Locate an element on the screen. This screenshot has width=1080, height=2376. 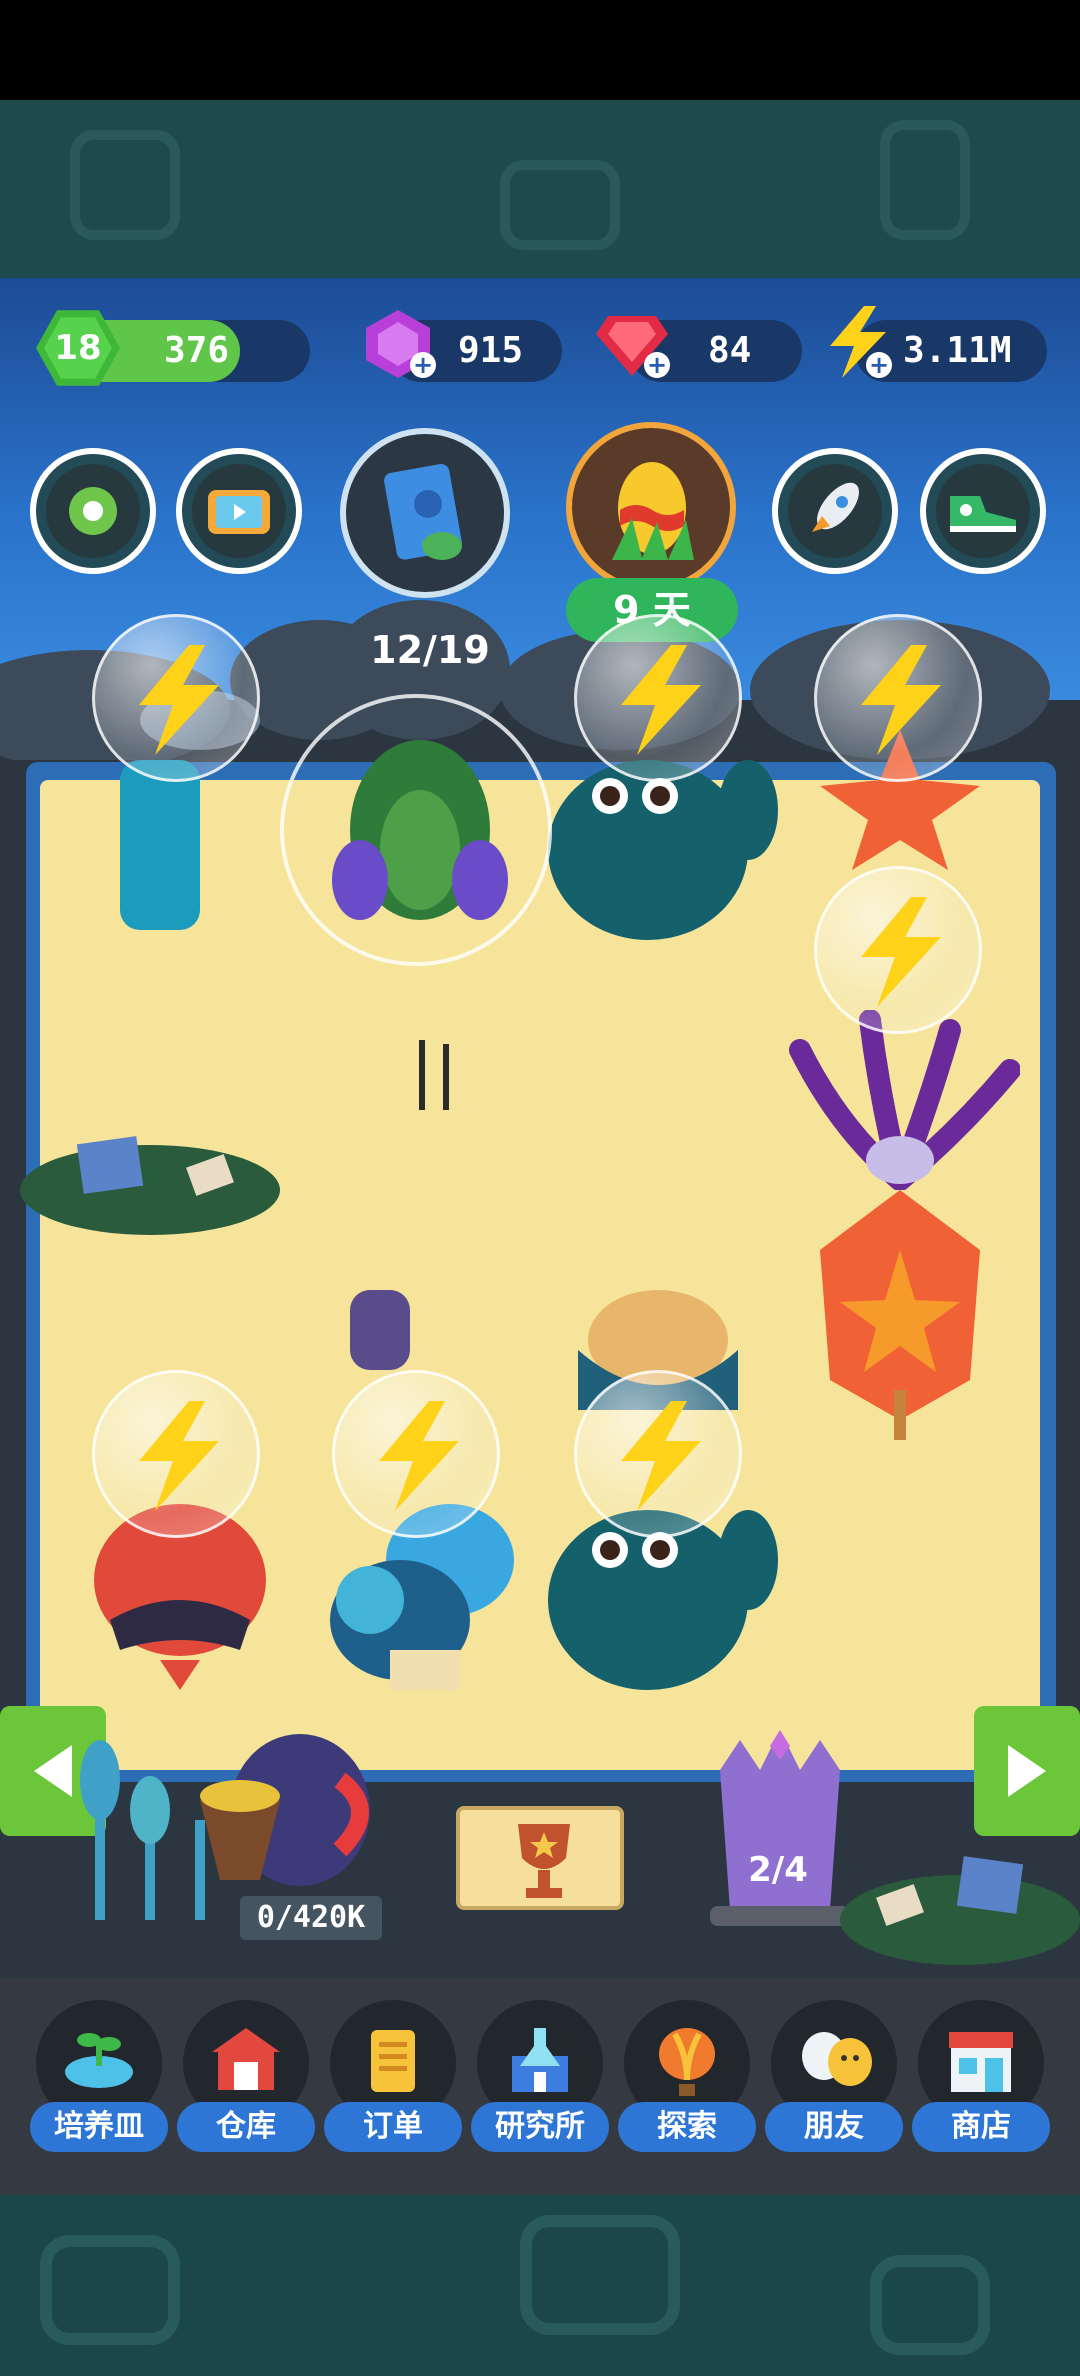
purple-tower is located at coordinates (780, 1830).